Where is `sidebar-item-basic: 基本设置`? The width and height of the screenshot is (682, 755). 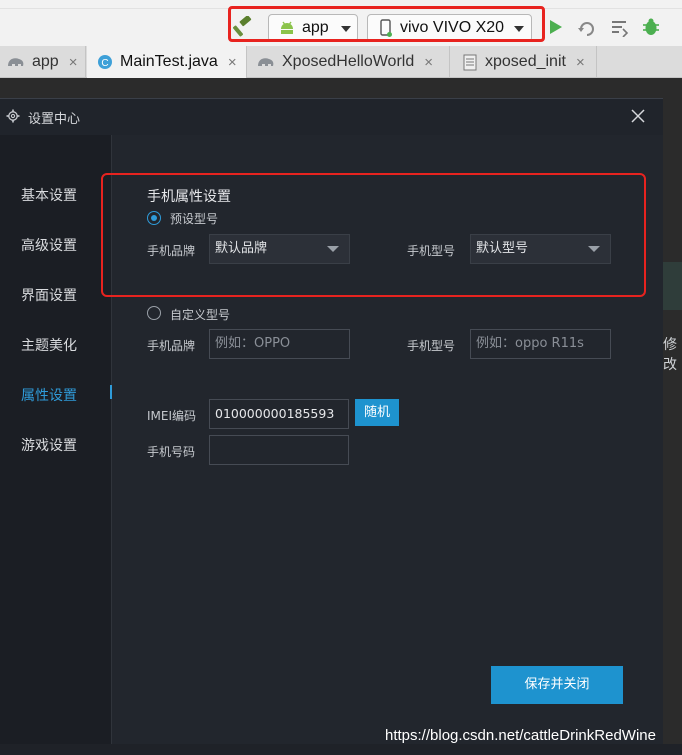
sidebar-item-basic: 基本设置 is located at coordinates (49, 195).